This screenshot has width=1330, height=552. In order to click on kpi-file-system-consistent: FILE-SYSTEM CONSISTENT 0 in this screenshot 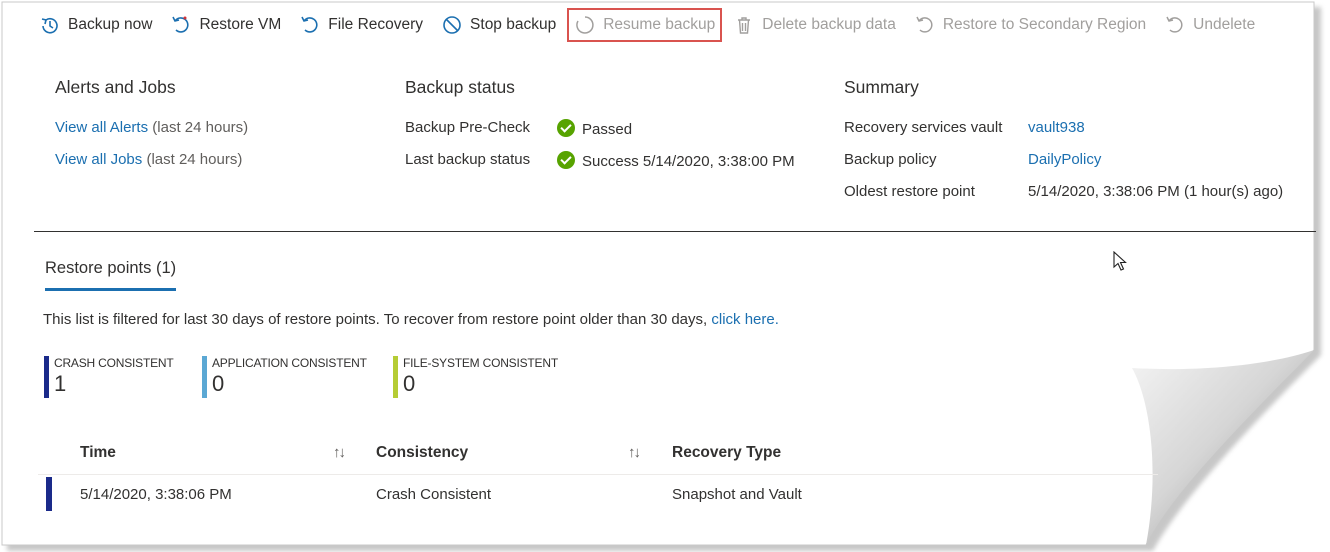, I will do `click(475, 377)`.